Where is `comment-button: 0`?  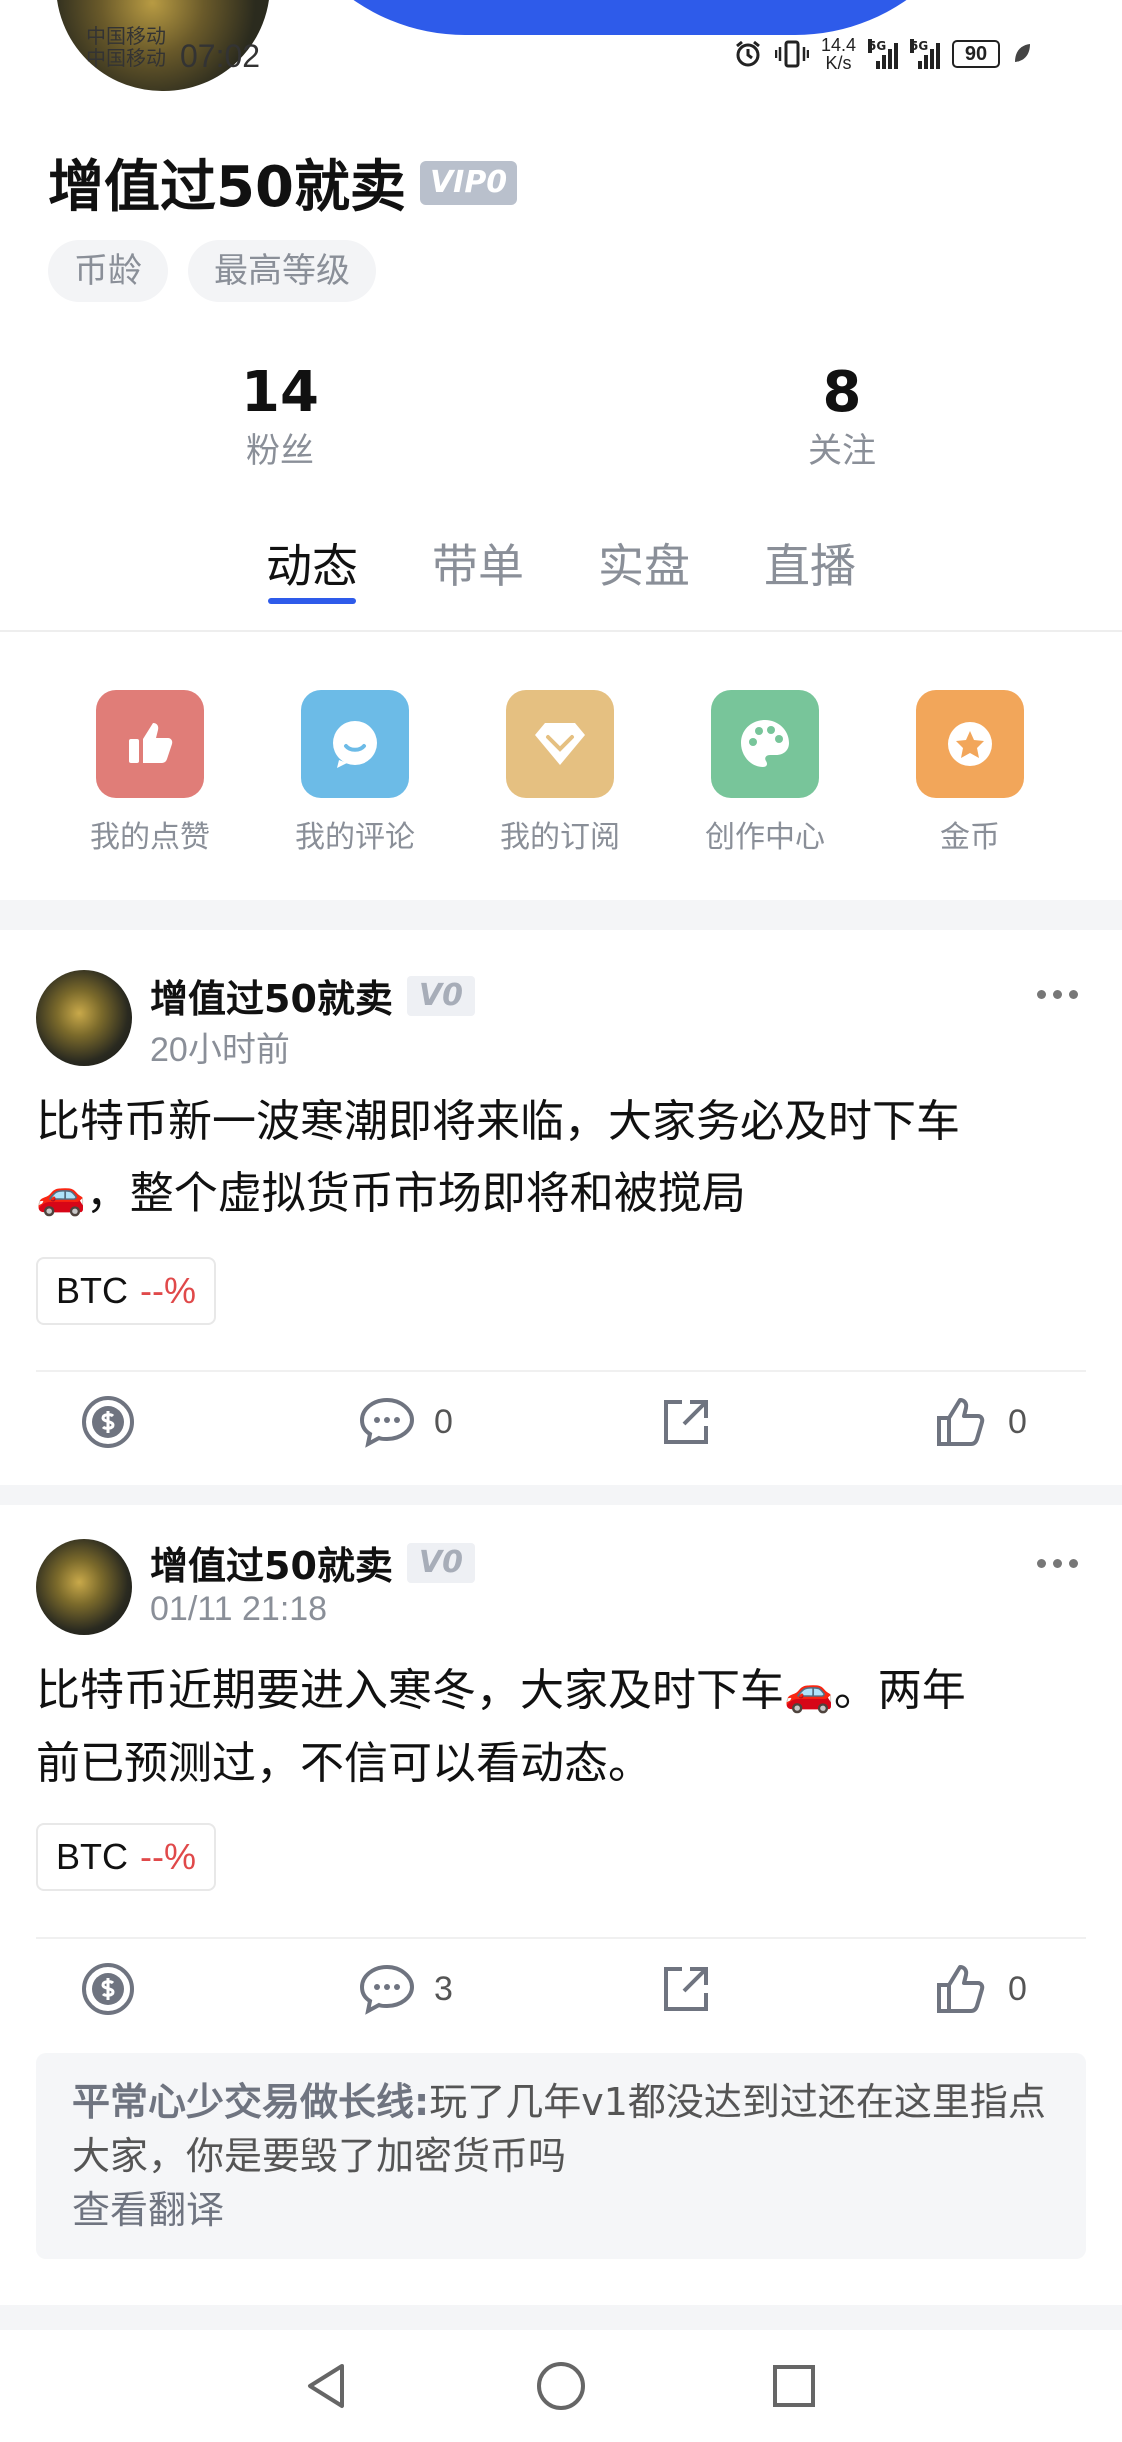 comment-button: 0 is located at coordinates (405, 1422).